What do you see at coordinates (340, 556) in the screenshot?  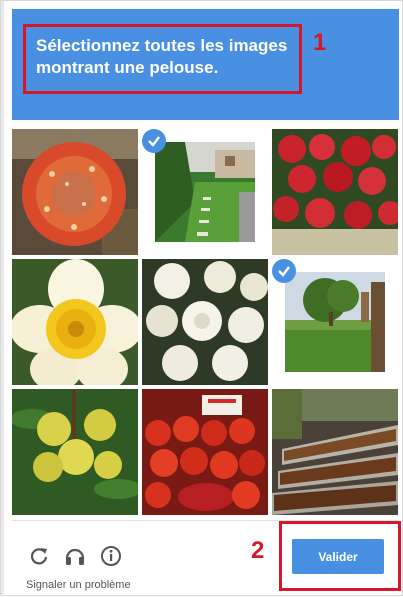 I see `annotation-box-verify` at bounding box center [340, 556].